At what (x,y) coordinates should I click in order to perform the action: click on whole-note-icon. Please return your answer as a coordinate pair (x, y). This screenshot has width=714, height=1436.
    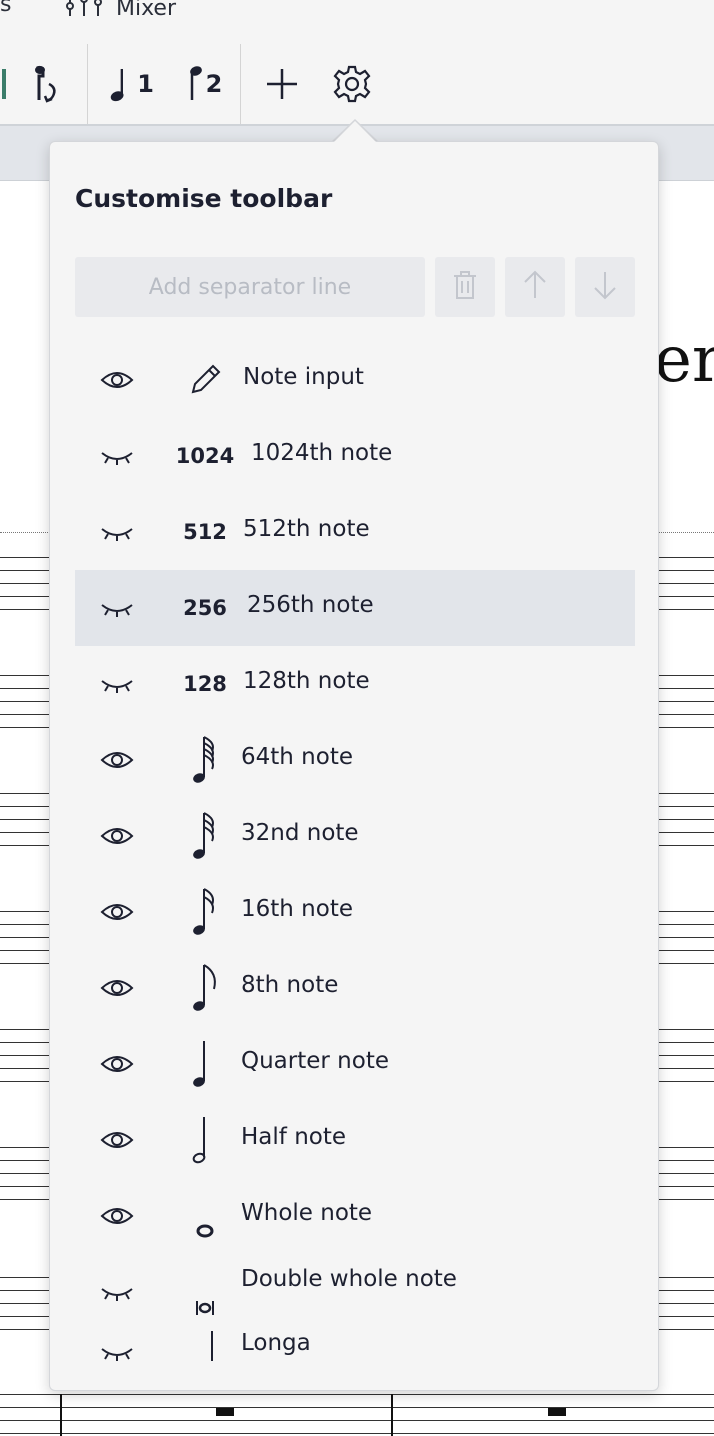
    Looking at the image, I should click on (205, 1216).